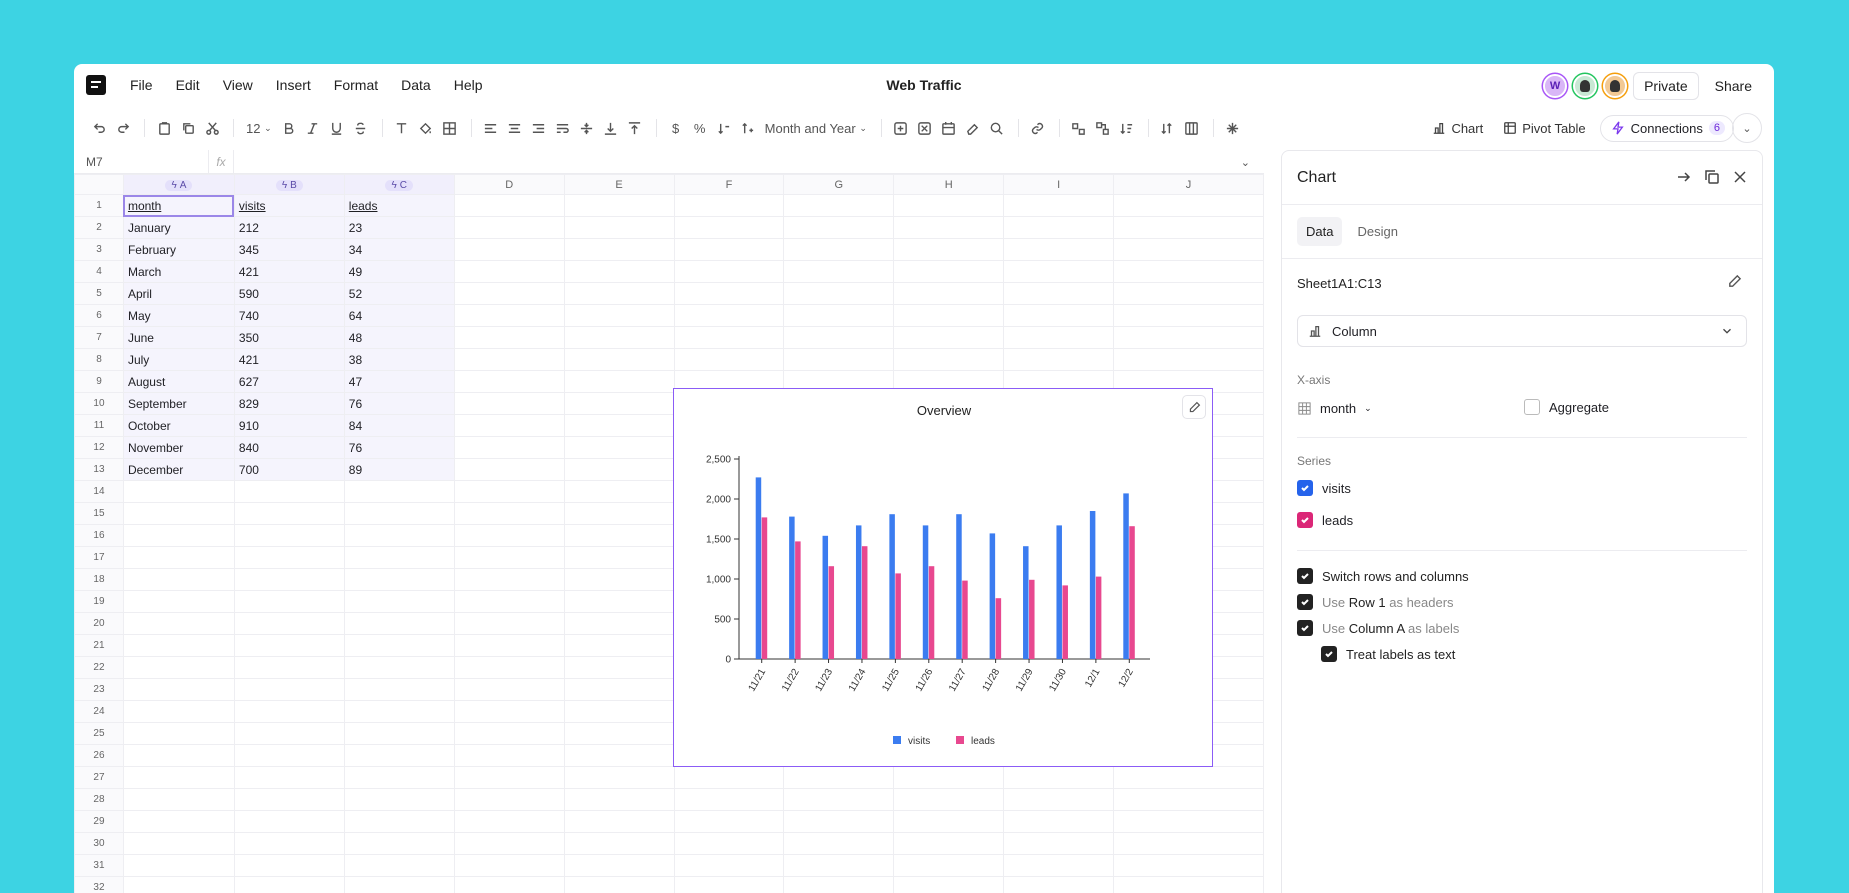  What do you see at coordinates (925, 128) in the screenshot?
I see `delete-icon` at bounding box center [925, 128].